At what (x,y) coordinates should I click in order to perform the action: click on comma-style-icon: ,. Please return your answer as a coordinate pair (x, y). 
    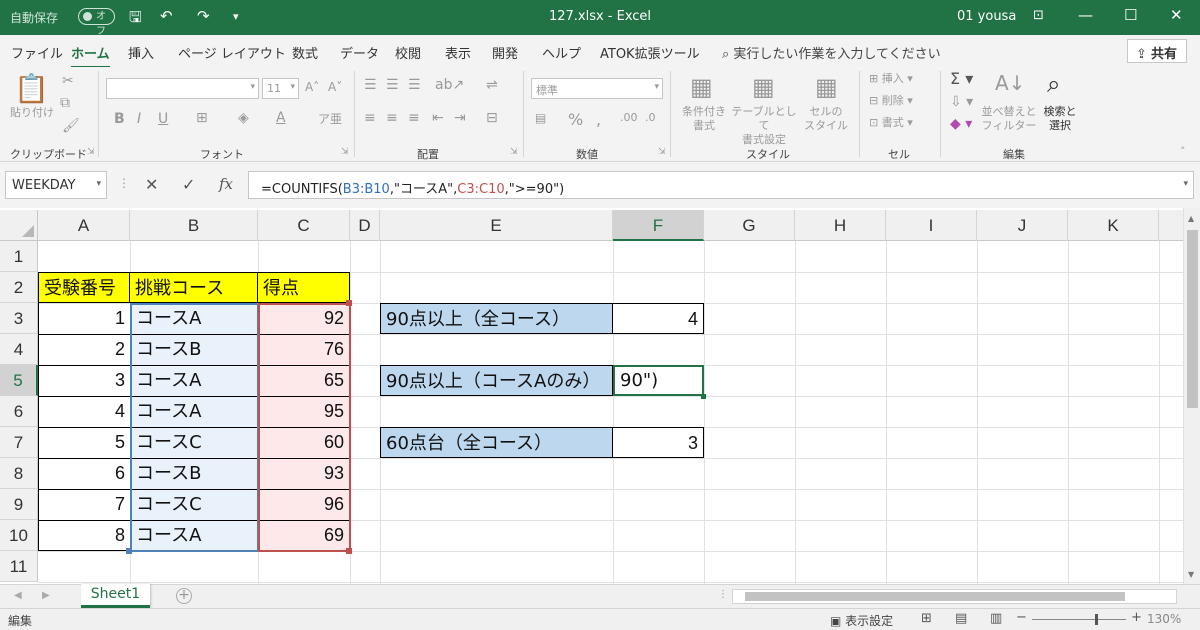
    Looking at the image, I should click on (598, 119).